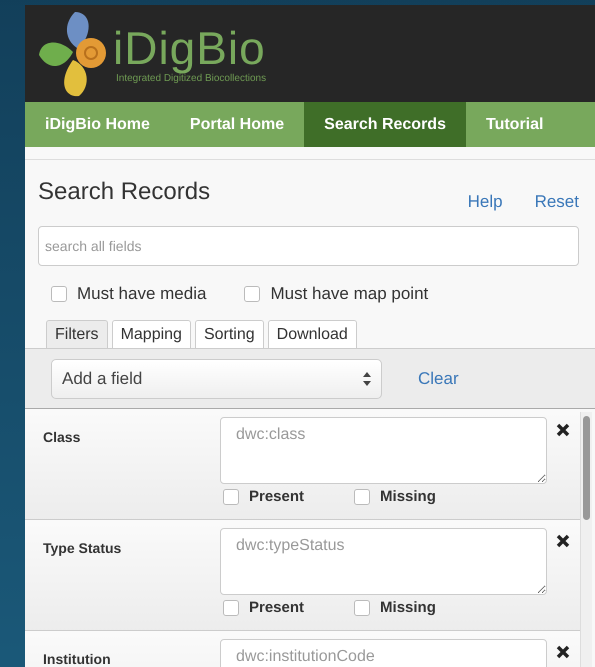  What do you see at coordinates (586, 539) in the screenshot?
I see `scrollbar` at bounding box center [586, 539].